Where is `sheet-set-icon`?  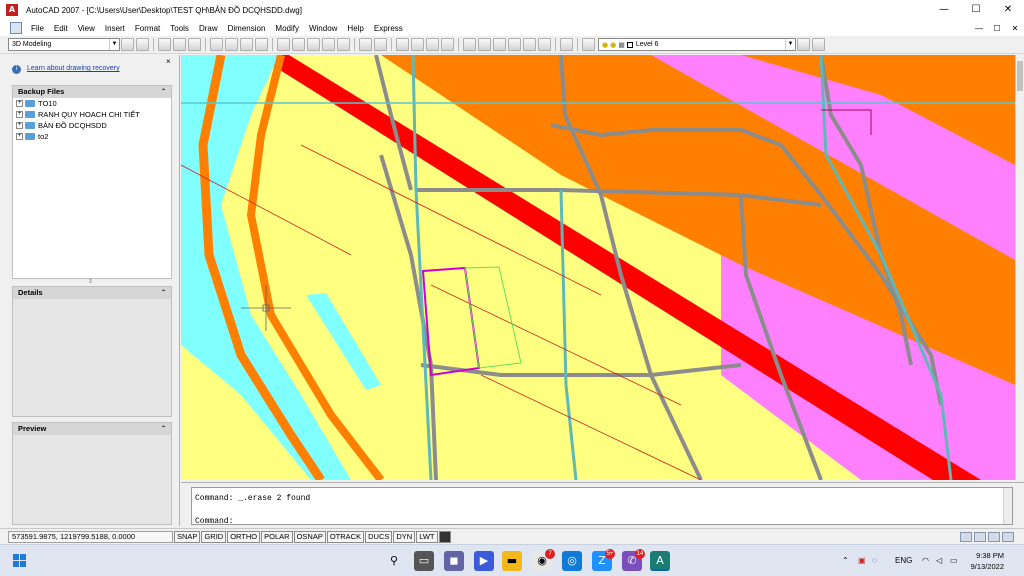 sheet-set-icon is located at coordinates (514, 44).